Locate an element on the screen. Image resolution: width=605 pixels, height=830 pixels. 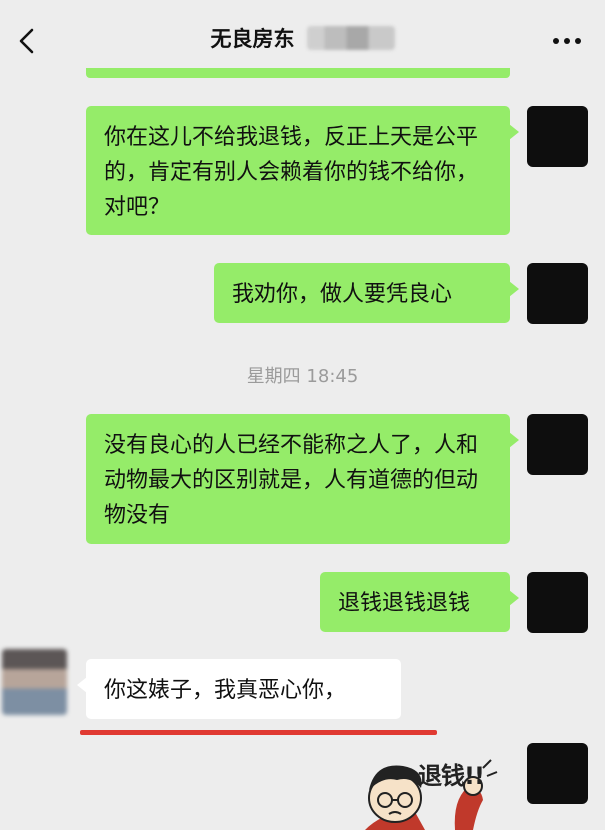
message-bubble-outgoing: 你在这儿不给我退钱，反正上天是公平的，肯定有别人会赖着你的钱不给你，对吧？ is located at coordinates (302, 170).